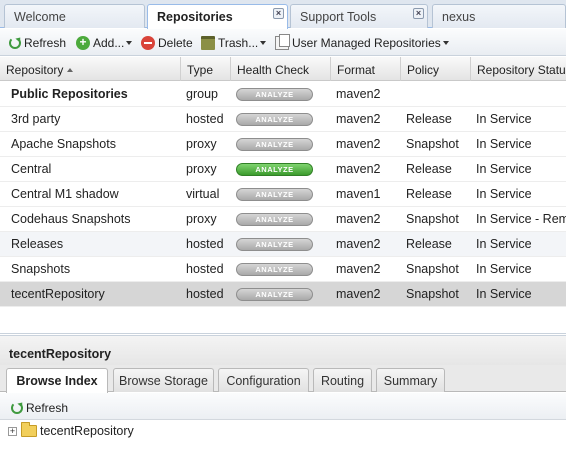 This screenshot has height=453, width=566. What do you see at coordinates (283, 431) in the screenshot?
I see `tree-node-root: + tecentRepository` at bounding box center [283, 431].